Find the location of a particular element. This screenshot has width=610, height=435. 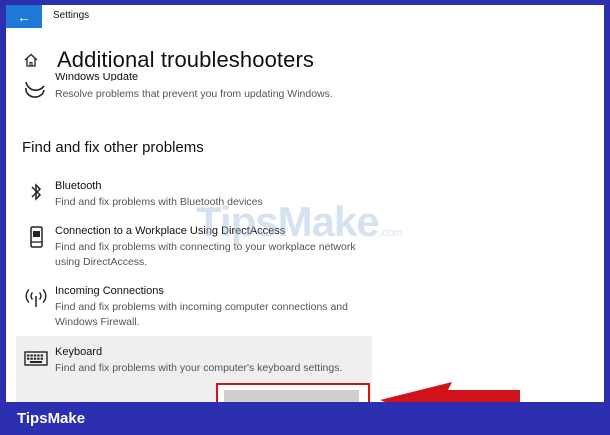

phone-device-icon is located at coordinates (36, 237).